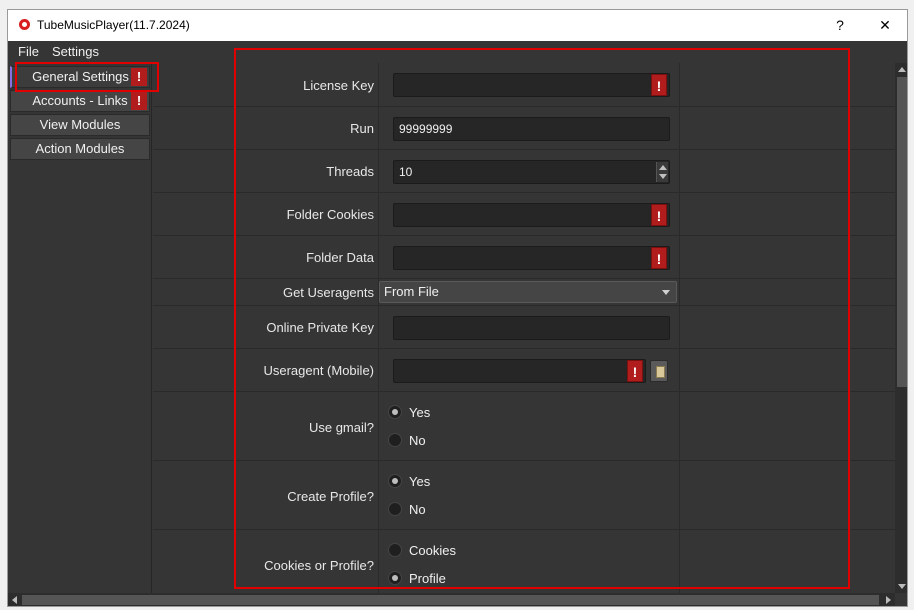  What do you see at coordinates (666, 292) in the screenshot?
I see `chevron-down-icon` at bounding box center [666, 292].